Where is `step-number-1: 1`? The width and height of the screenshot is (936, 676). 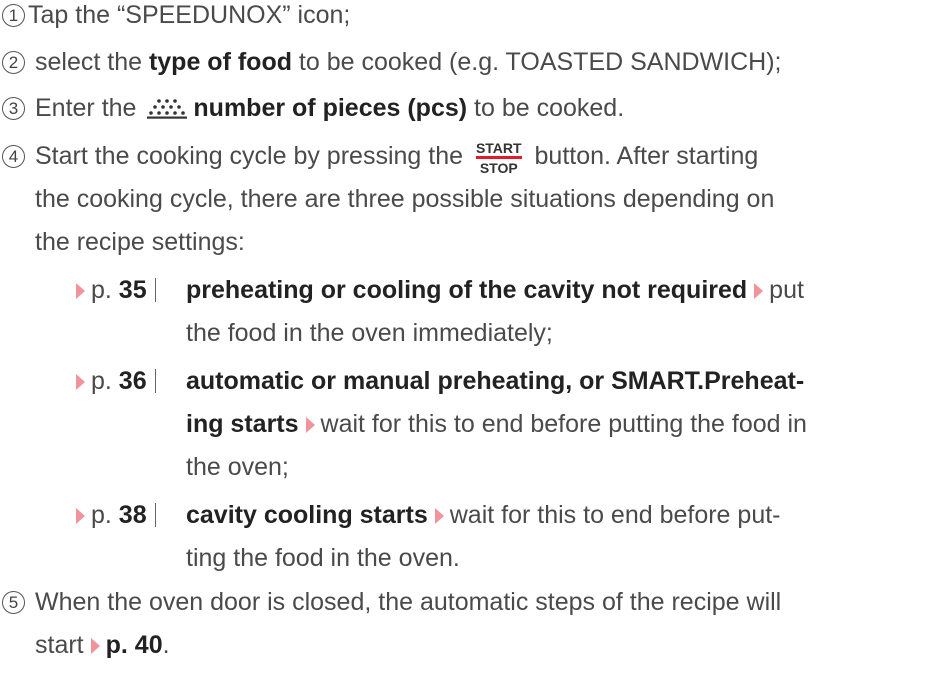 step-number-1: 1 is located at coordinates (13, 15).